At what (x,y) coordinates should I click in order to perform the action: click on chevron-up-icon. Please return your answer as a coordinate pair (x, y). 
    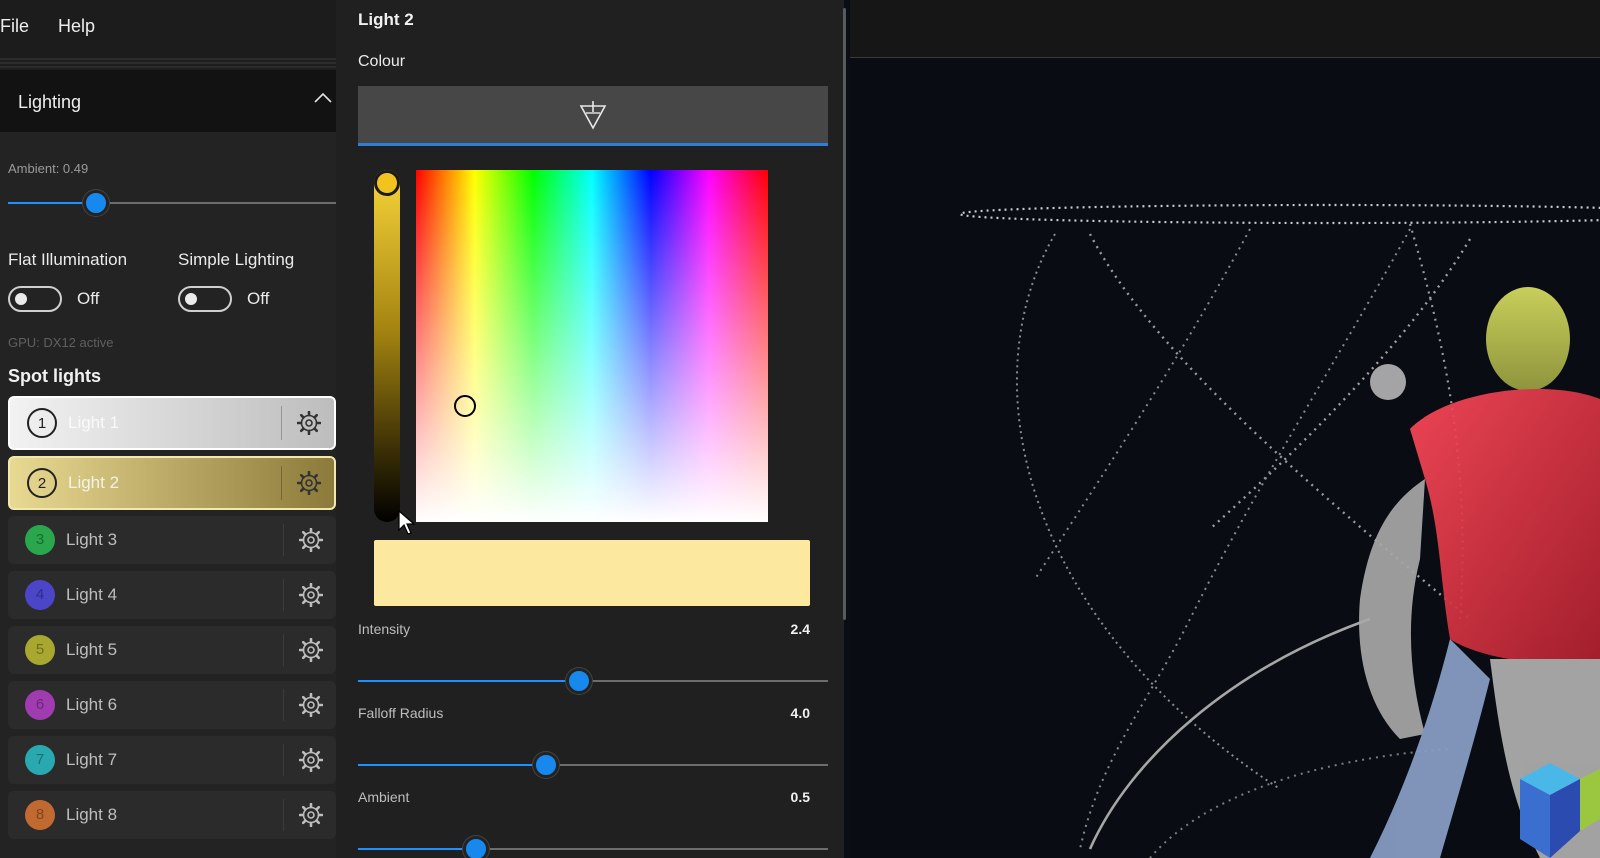
    Looking at the image, I should click on (323, 99).